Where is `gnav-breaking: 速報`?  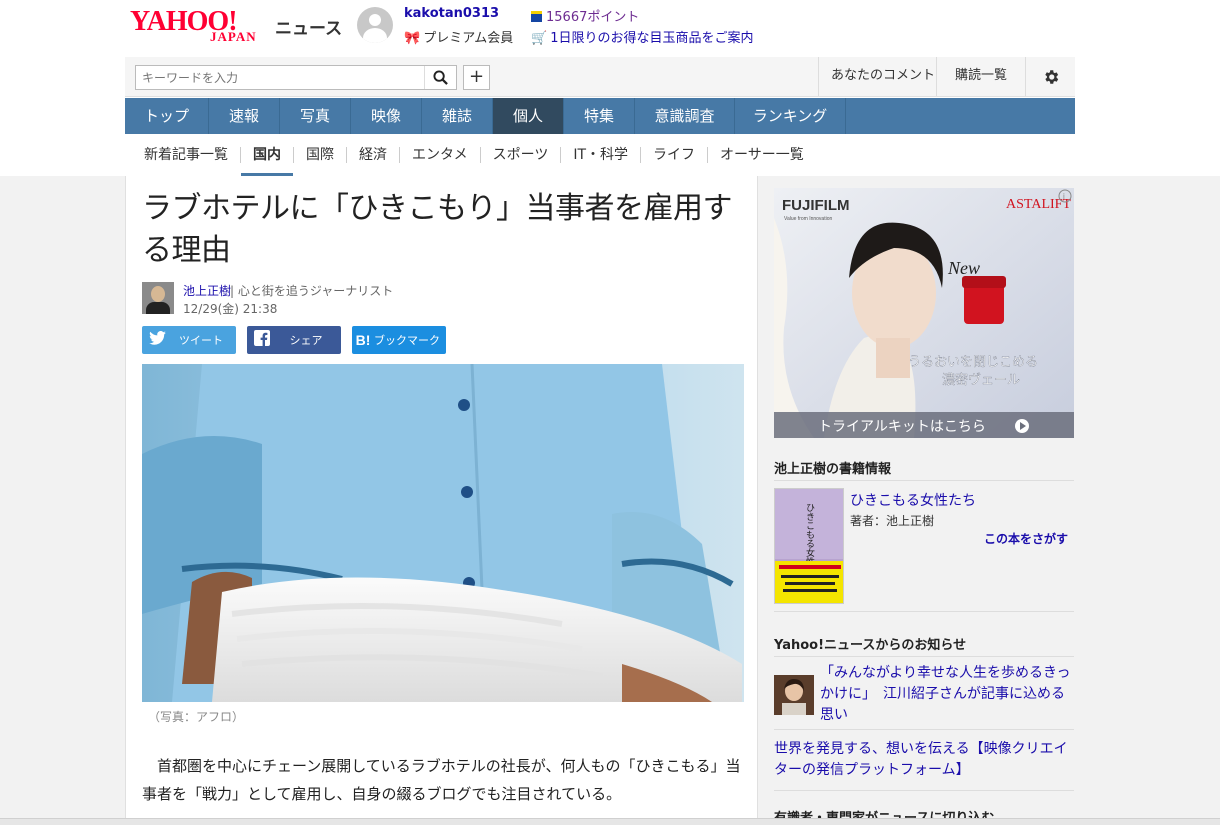 gnav-breaking: 速報 is located at coordinates (244, 116).